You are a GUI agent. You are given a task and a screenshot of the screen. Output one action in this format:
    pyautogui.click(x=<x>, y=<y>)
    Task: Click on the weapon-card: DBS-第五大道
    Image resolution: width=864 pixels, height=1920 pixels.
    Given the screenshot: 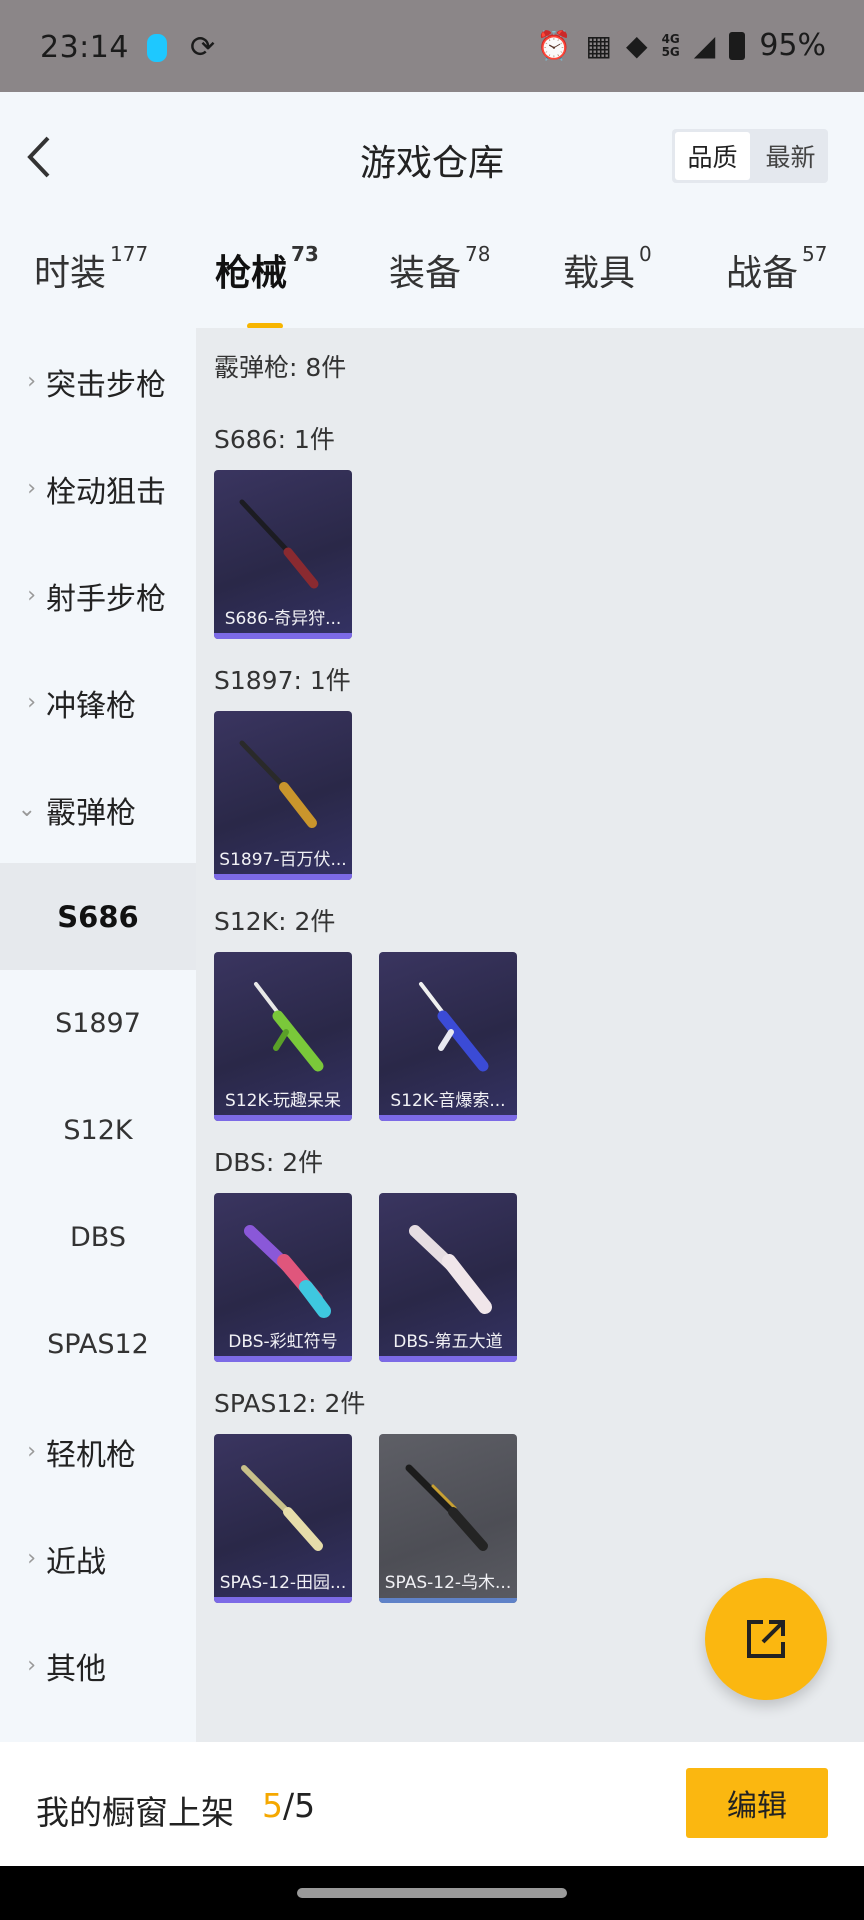 What is the action you would take?
    pyautogui.click(x=448, y=1277)
    